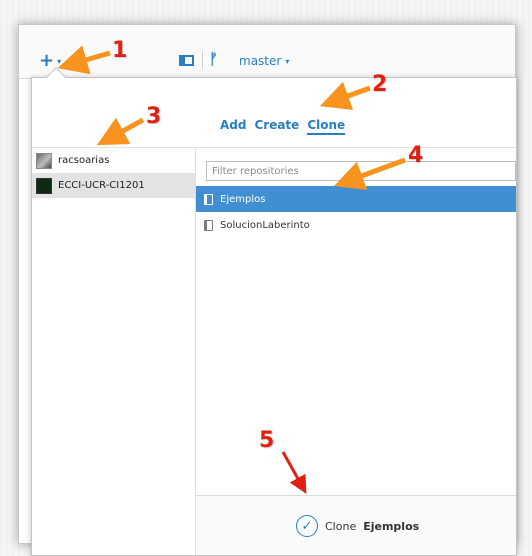  I want to click on annotation-number-1: 1, so click(120, 50).